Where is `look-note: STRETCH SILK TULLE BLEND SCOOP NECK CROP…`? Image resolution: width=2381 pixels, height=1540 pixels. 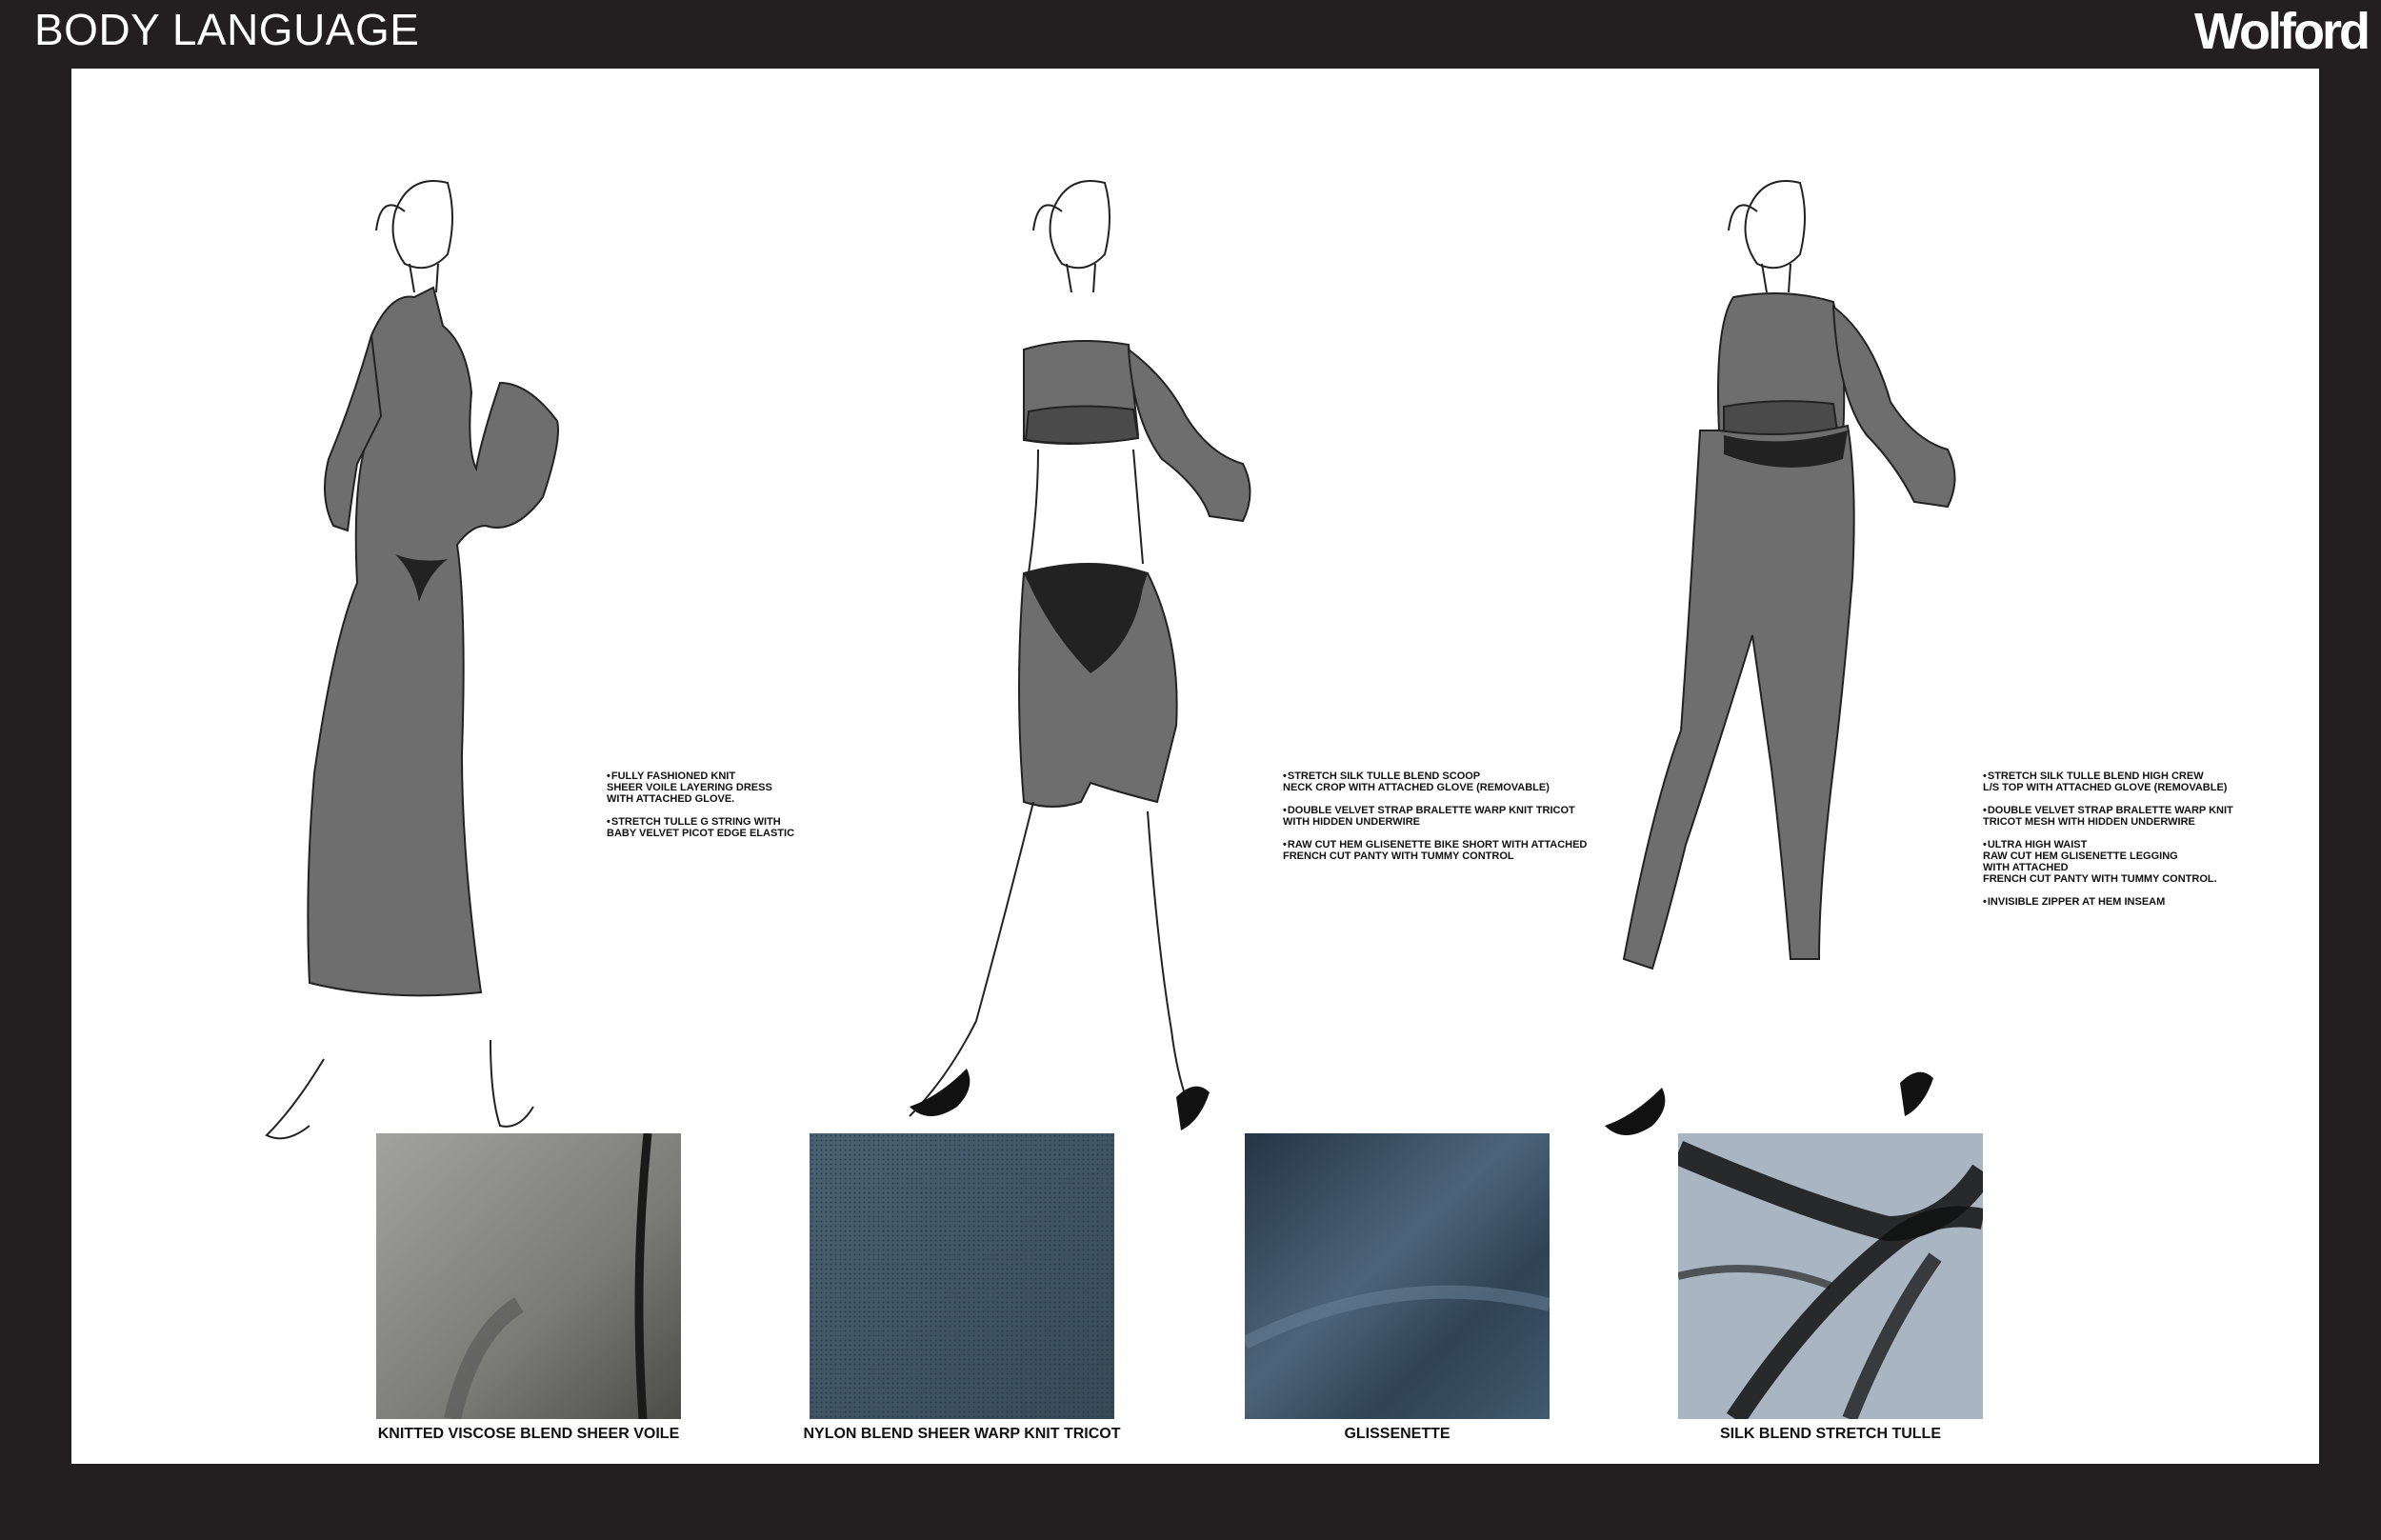
look-note: STRETCH SILK TULLE BLEND SCOOP NECK CROP… is located at coordinates (1445, 781).